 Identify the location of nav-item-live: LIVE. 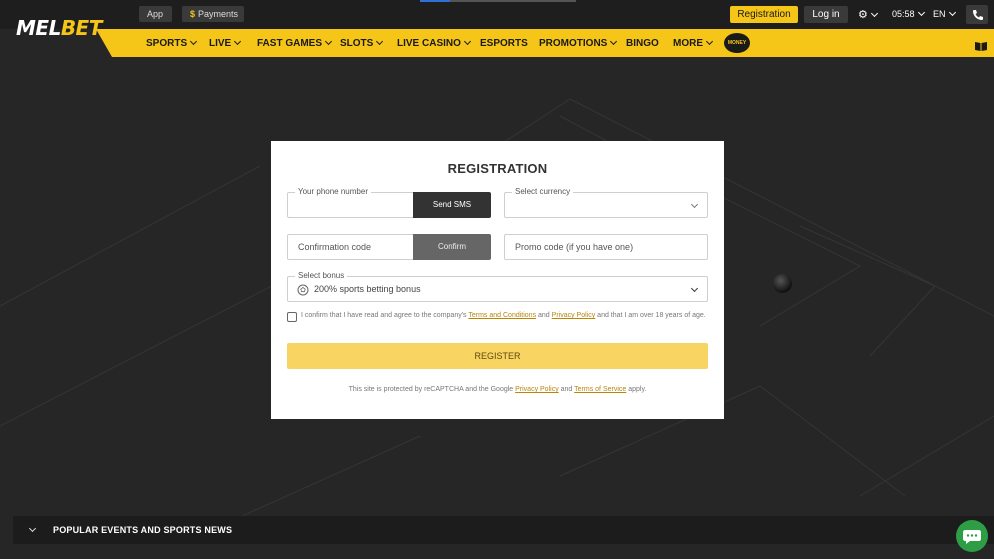
(225, 43).